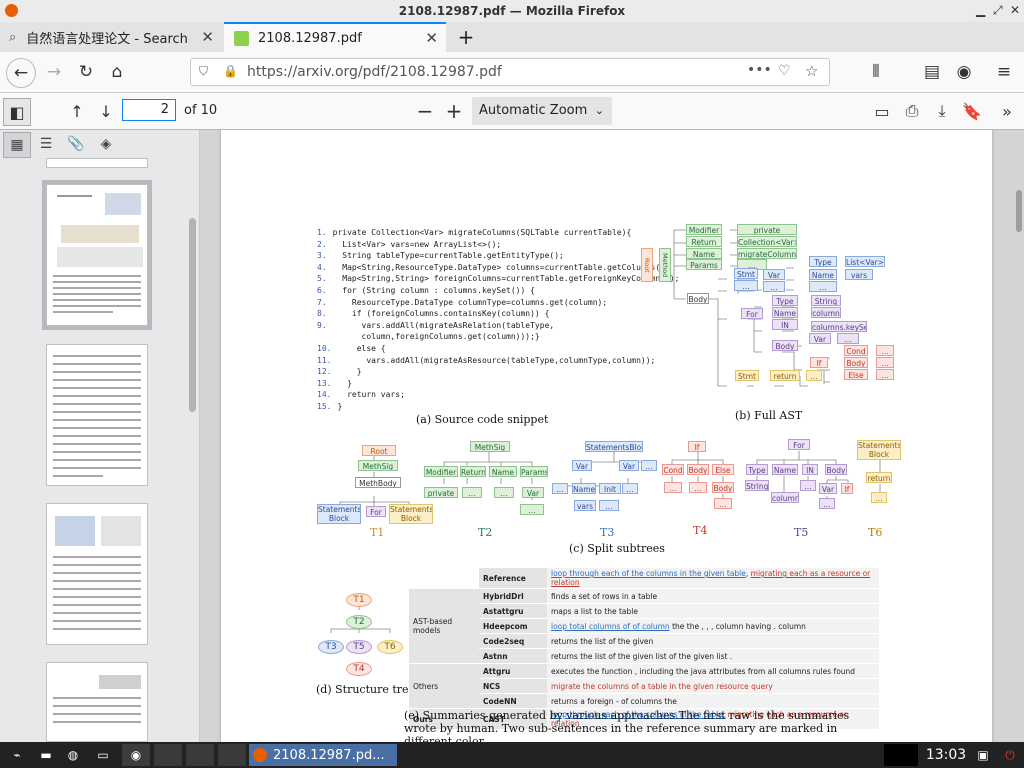 Image resolution: width=1024 pixels, height=768 pixels. What do you see at coordinates (1010, 755) in the screenshot?
I see `power-icon: ⏻` at bounding box center [1010, 755].